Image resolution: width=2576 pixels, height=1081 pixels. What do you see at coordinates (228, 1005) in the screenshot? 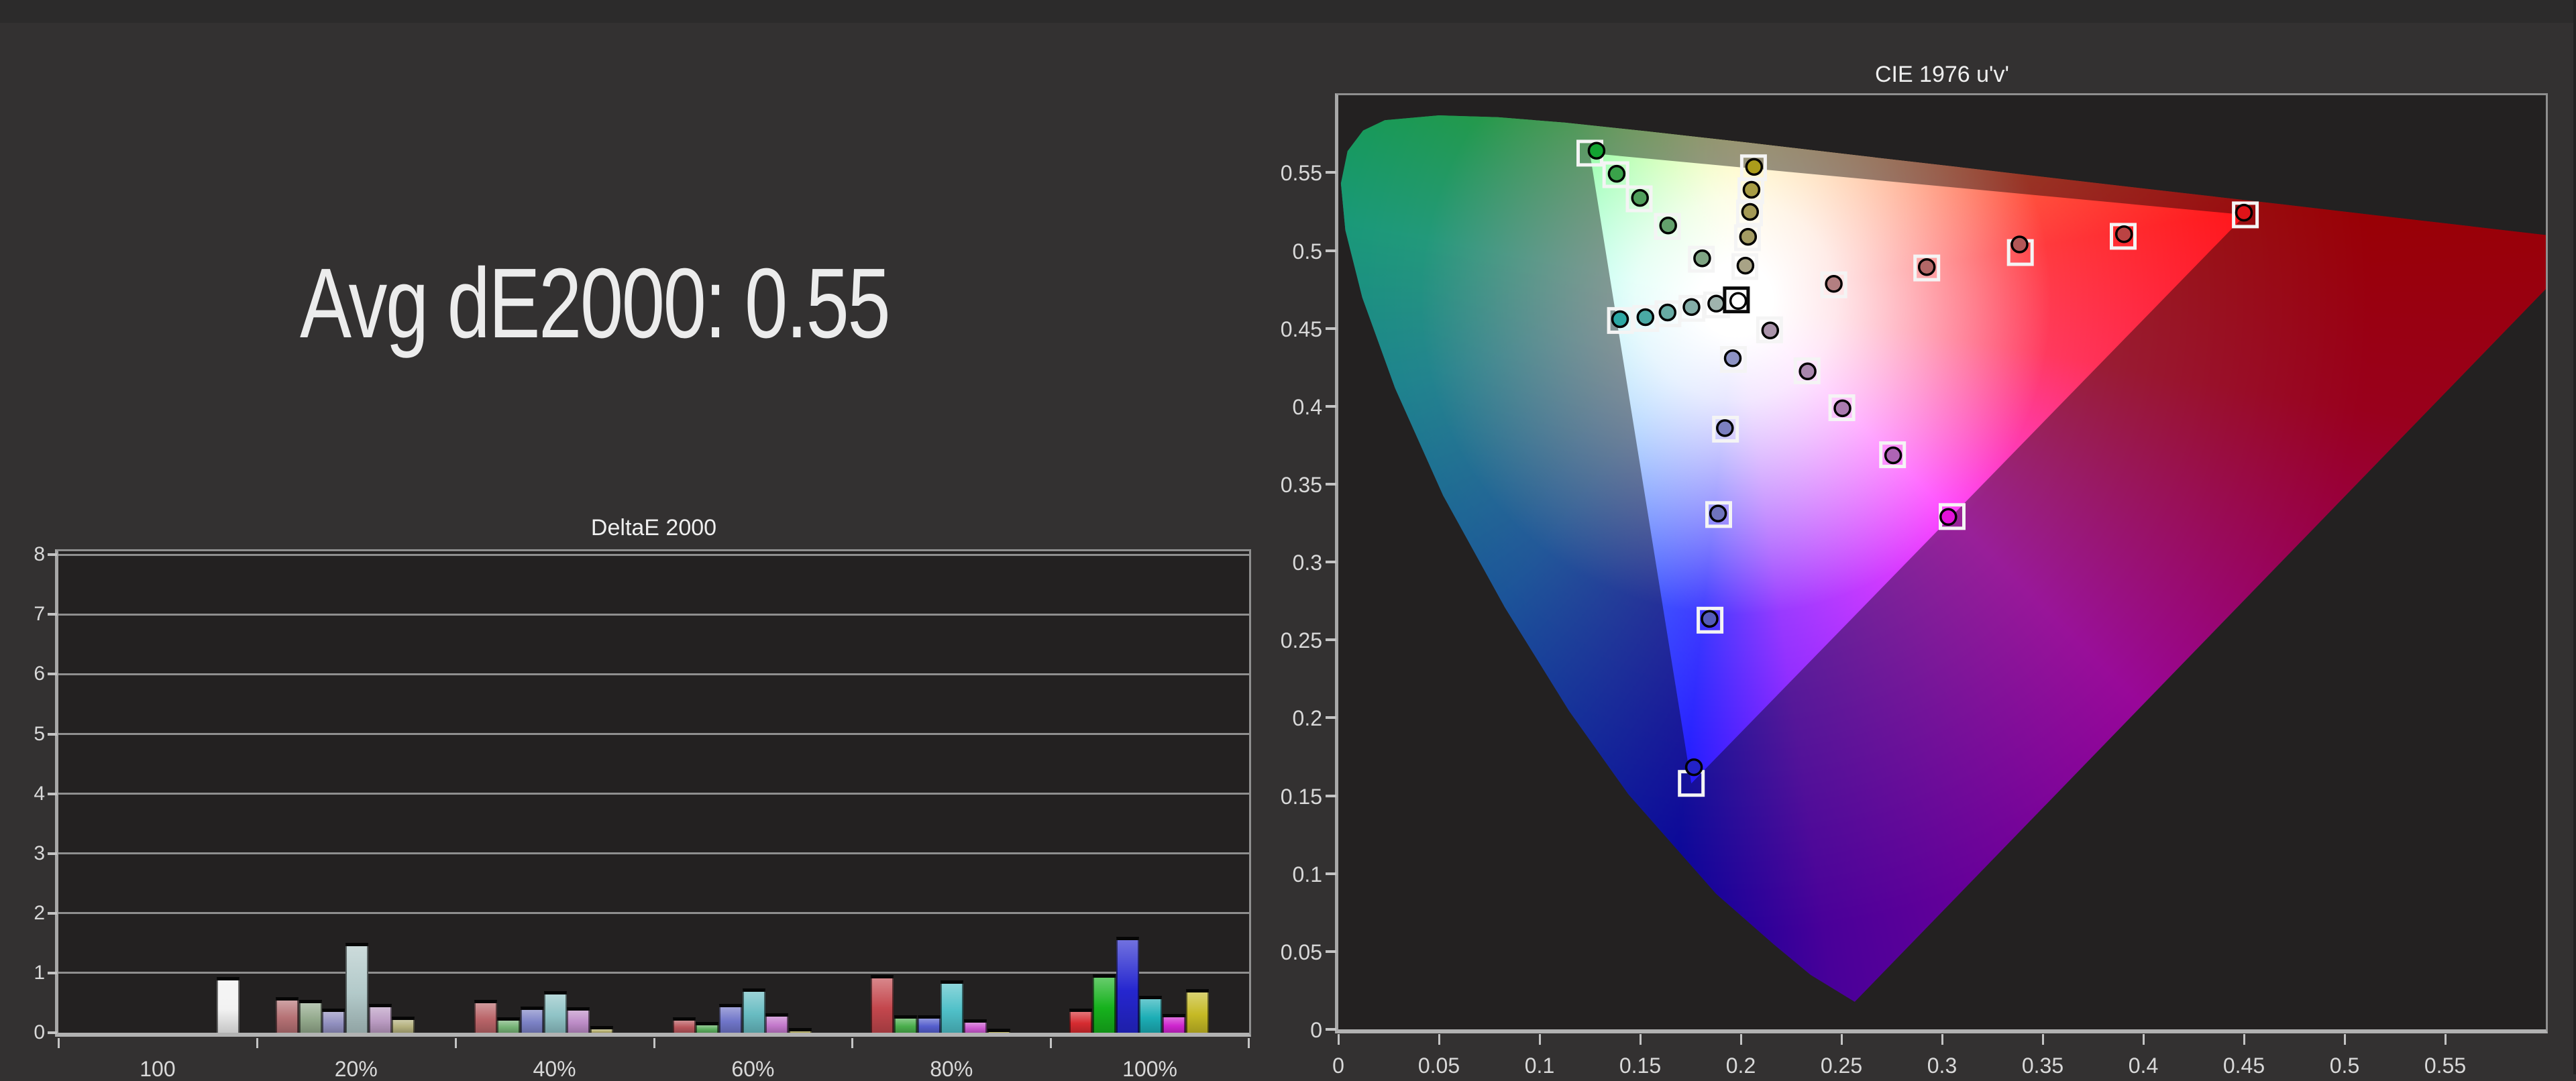
I see `bar-white` at bounding box center [228, 1005].